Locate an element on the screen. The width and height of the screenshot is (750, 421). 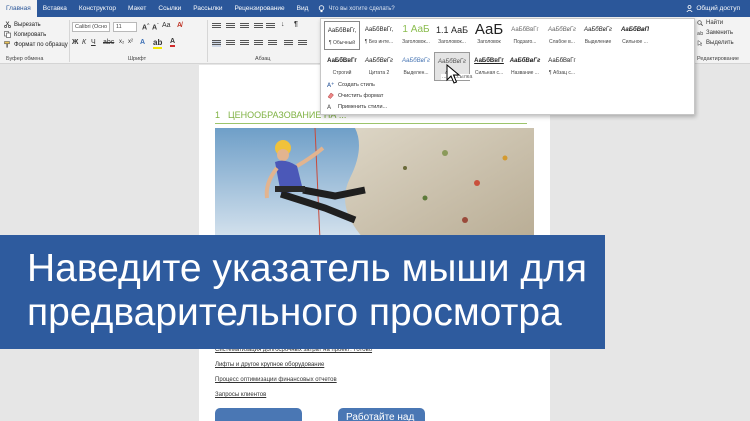
create-style-label: Создать стиль is located at coordinates (356, 84).